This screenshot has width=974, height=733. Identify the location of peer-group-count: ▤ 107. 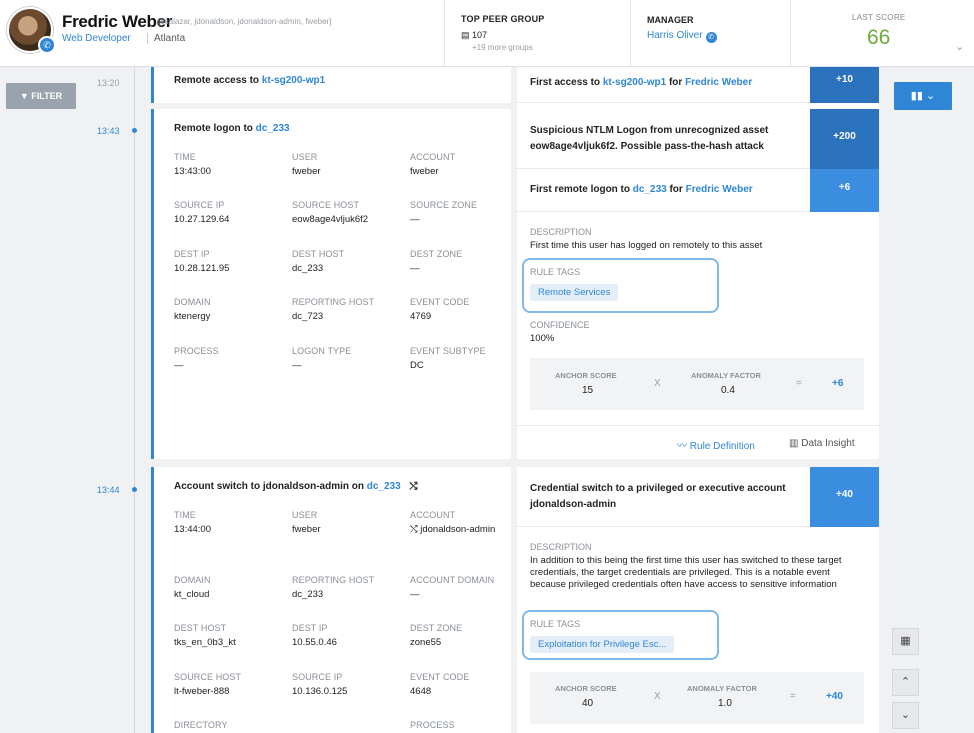
(474, 35).